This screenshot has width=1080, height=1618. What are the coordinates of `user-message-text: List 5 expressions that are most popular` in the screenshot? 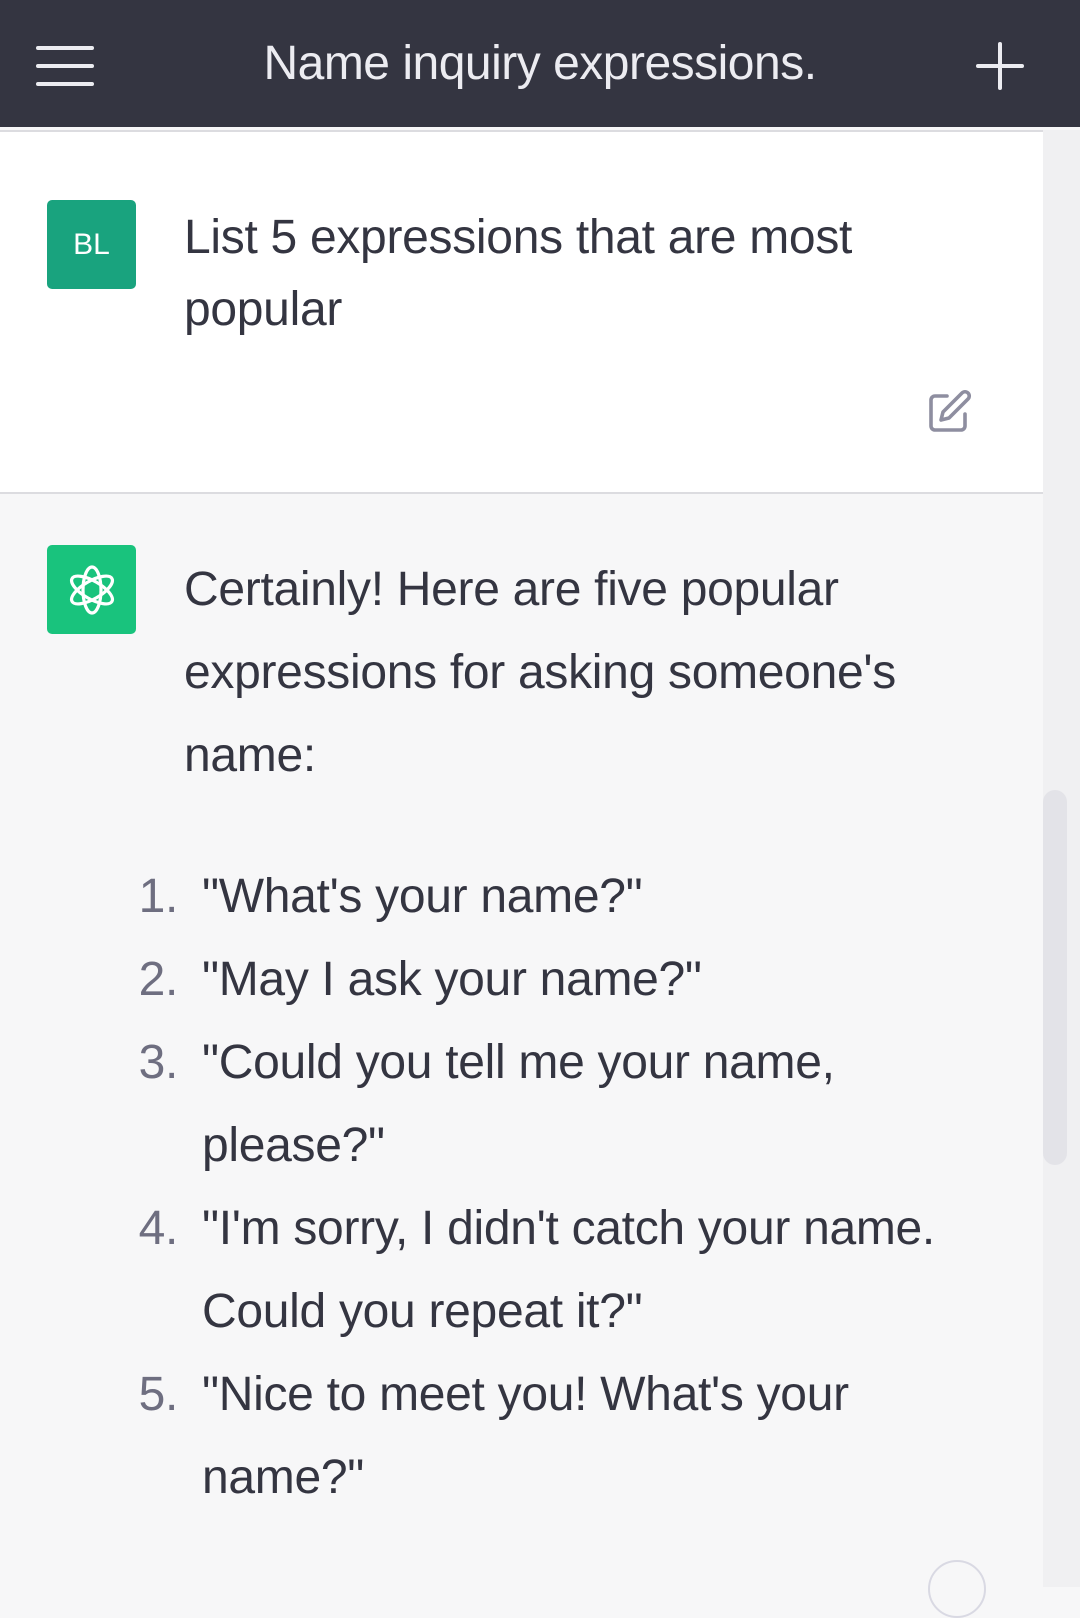 It's located at (518, 273).